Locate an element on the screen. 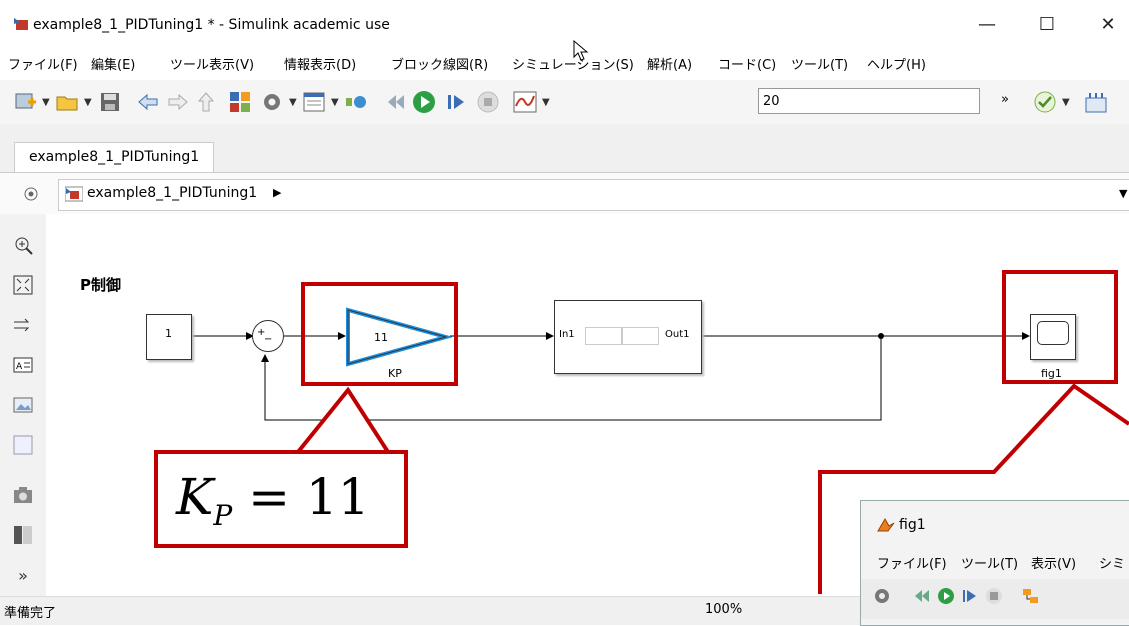  stop-icon is located at coordinates (488, 102).